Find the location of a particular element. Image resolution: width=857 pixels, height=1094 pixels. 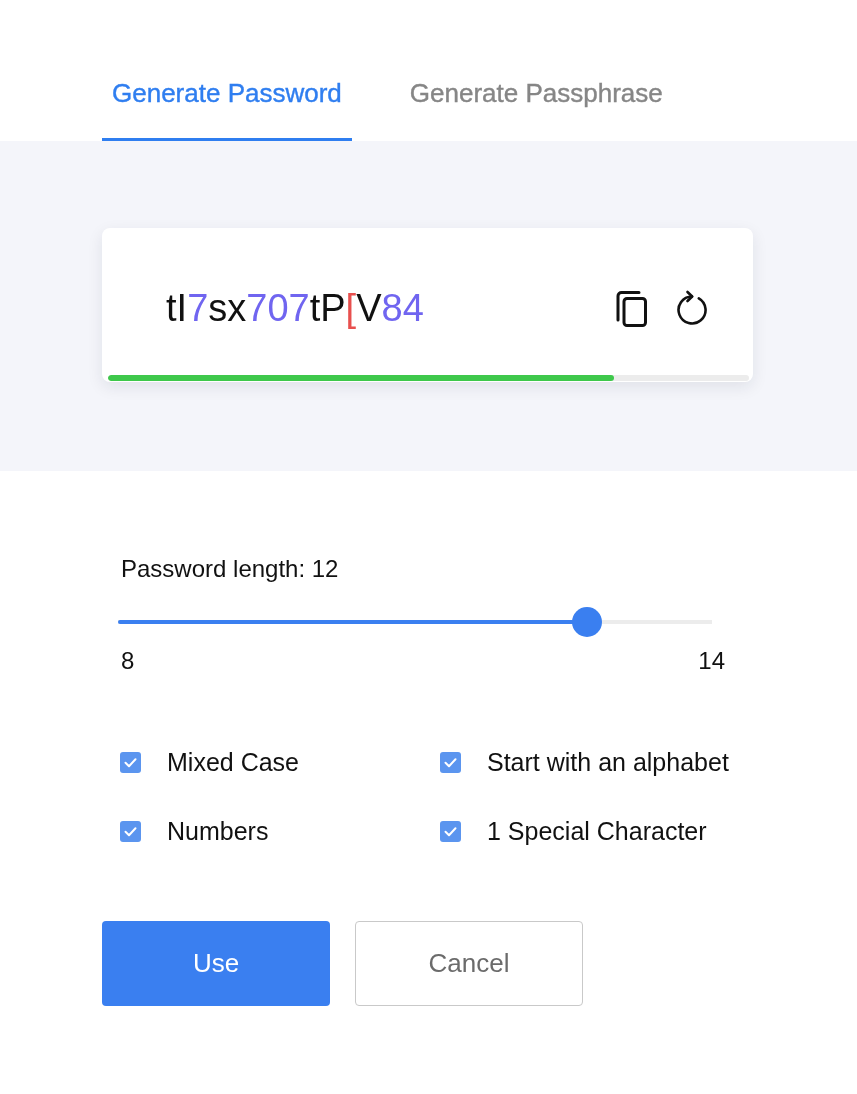

cancel-button: Cancel is located at coordinates (469, 963).